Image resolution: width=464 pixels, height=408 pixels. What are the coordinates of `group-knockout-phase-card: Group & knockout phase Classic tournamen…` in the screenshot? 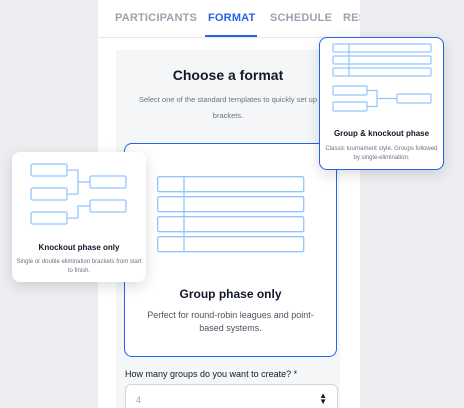 It's located at (381, 103).